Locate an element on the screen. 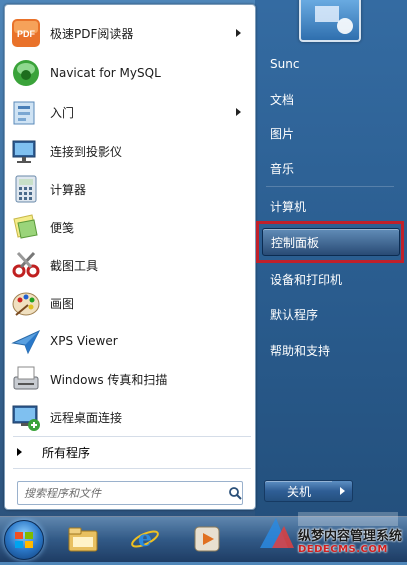 Image resolution: width=407 pixels, height=565 pixels. program-label: 连接到投影仪 is located at coordinates (86, 151).